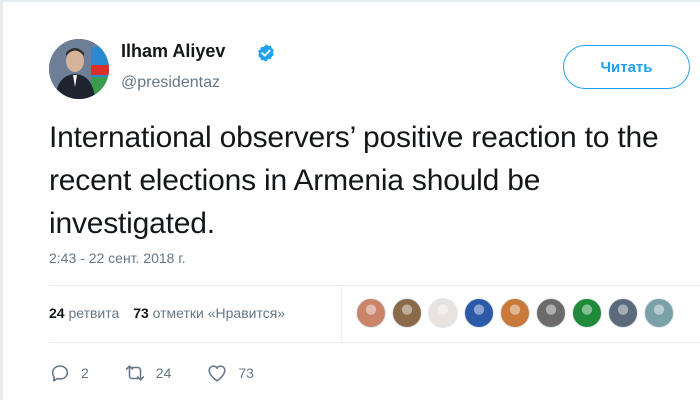 This screenshot has width=700, height=400. What do you see at coordinates (57, 313) in the screenshot?
I see `retweets-count: 24` at bounding box center [57, 313].